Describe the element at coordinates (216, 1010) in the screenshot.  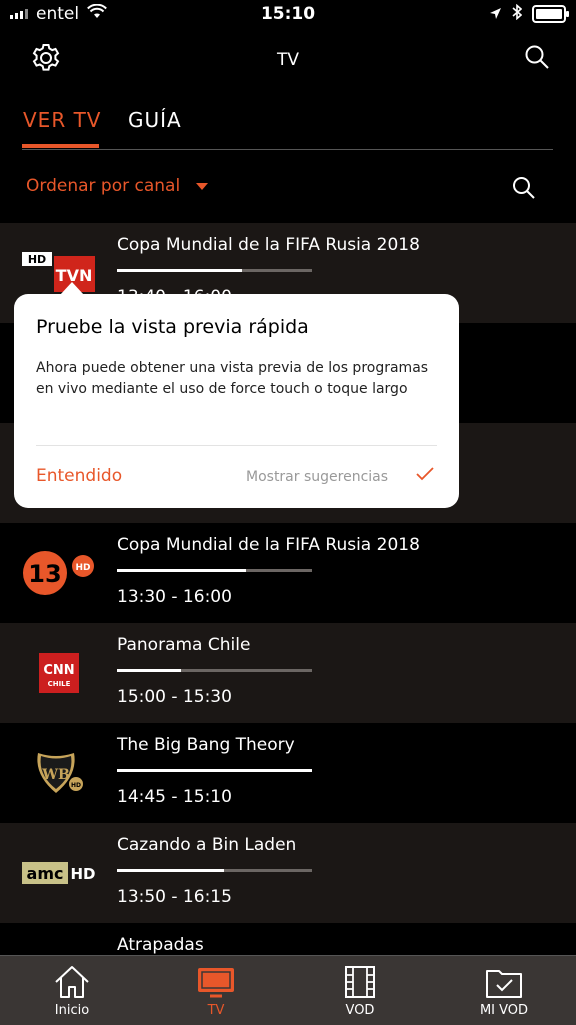
I see `tab-label: TV` at that location.